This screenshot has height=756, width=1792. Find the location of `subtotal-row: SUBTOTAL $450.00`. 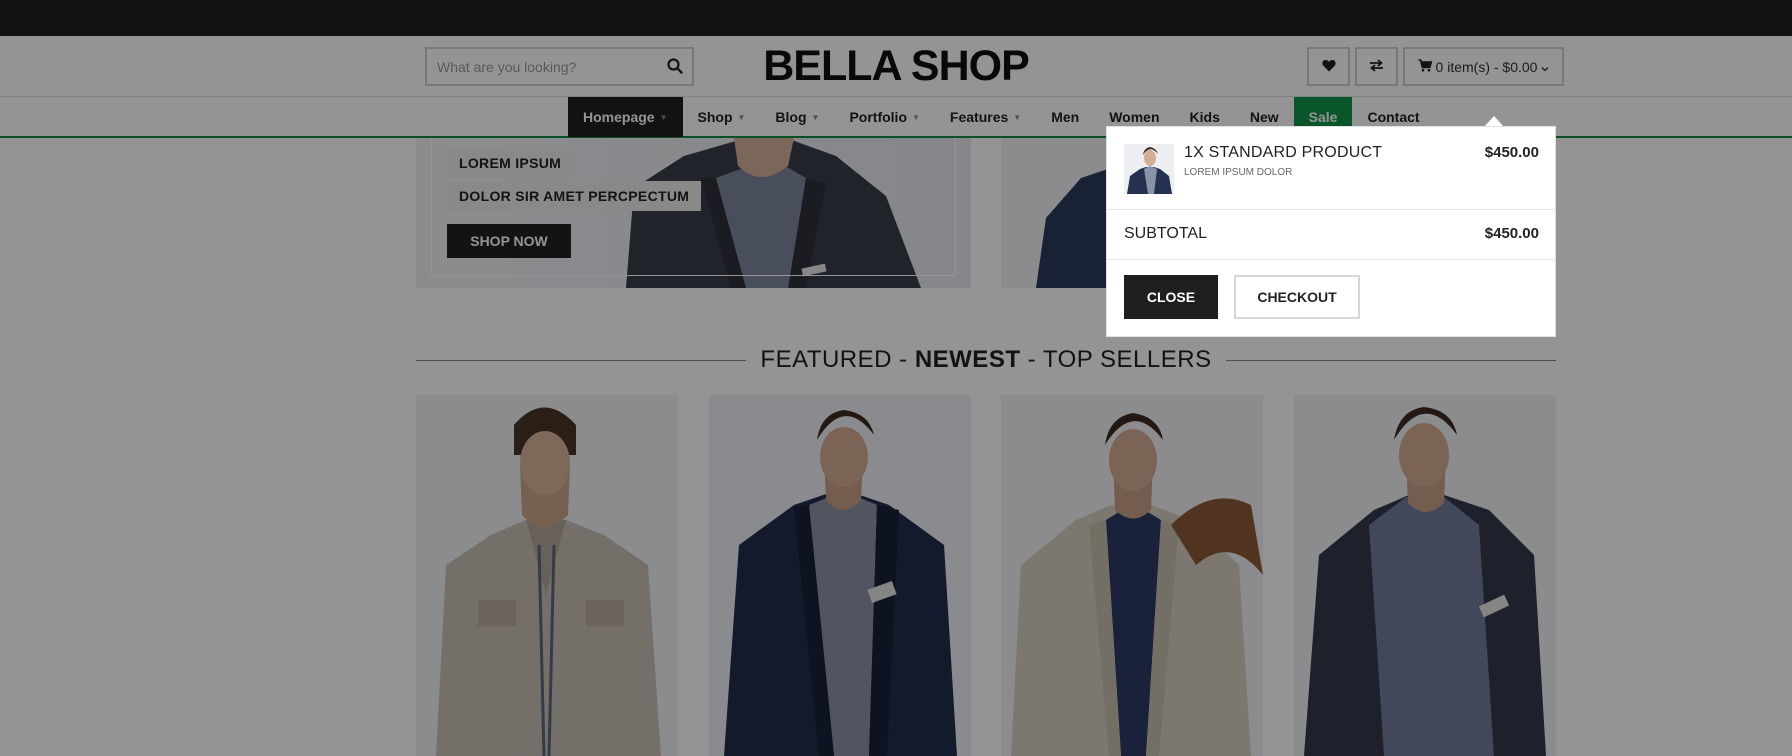

subtotal-row: SUBTOTAL $450.00 is located at coordinates (1331, 235).